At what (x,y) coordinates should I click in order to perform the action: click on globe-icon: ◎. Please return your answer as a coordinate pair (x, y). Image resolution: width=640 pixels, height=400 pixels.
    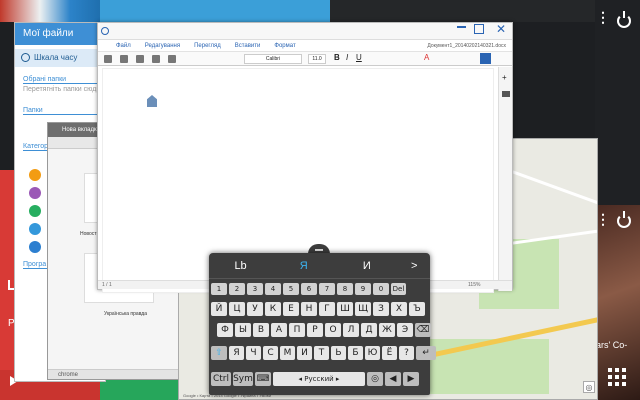
    Looking at the image, I should click on (375, 379).